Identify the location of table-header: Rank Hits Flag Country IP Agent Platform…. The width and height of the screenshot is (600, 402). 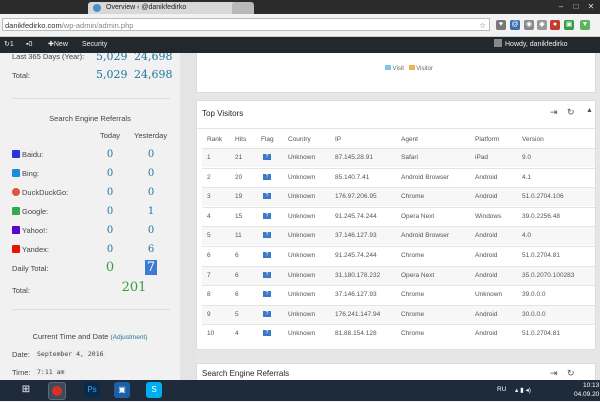
(398, 139).